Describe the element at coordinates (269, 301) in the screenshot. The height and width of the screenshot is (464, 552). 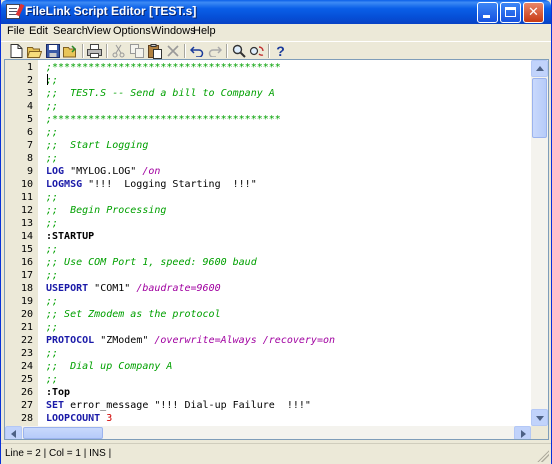
I see `code-line: 19;;` at that location.